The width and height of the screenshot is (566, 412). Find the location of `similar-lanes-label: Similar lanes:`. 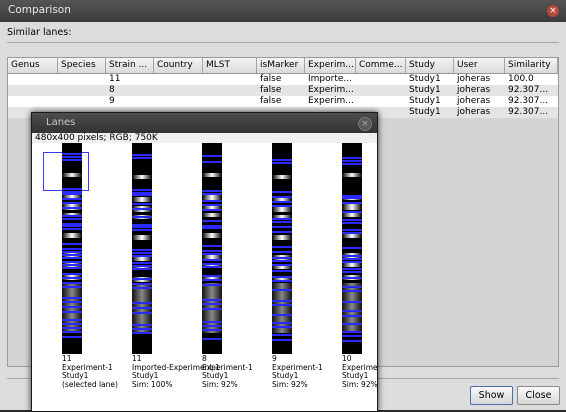

similar-lanes-label: Similar lanes: is located at coordinates (39, 32).